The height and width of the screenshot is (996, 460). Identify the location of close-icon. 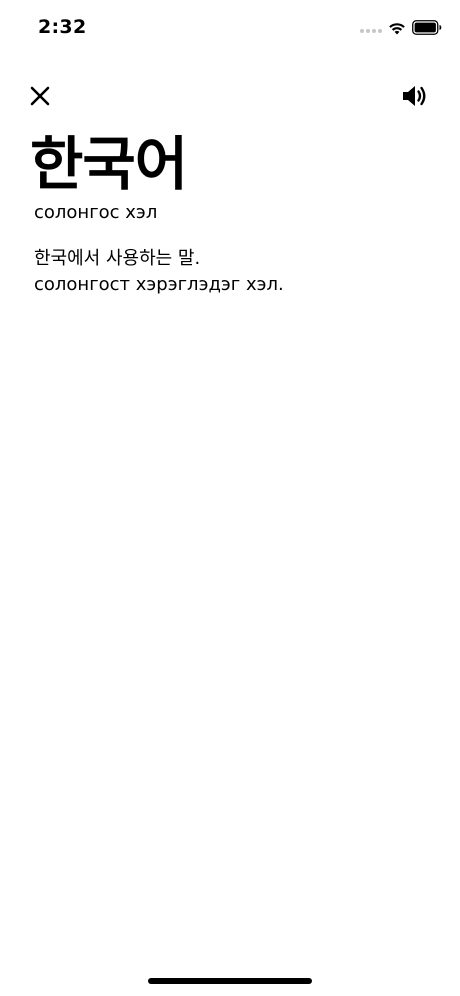
(40, 96).